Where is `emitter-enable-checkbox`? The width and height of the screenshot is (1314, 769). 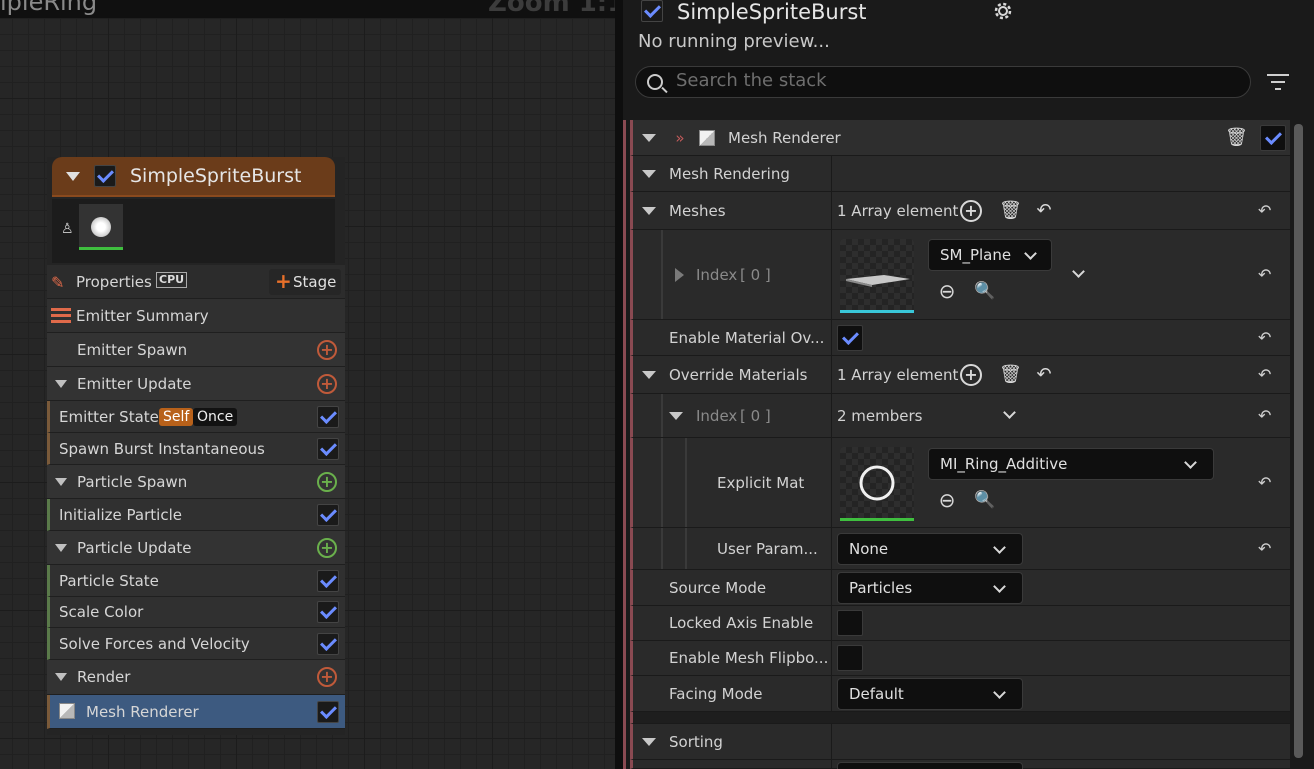
emitter-enable-checkbox is located at coordinates (105, 176).